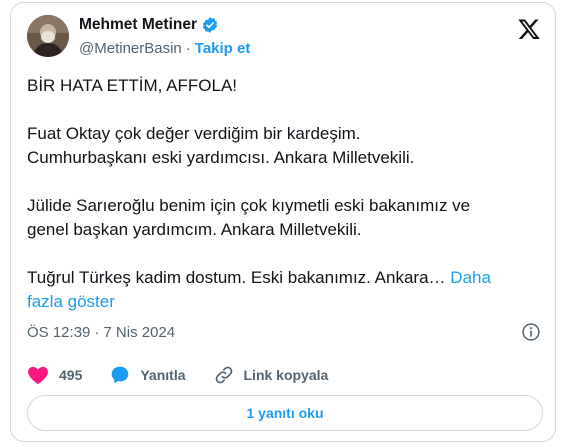 Image resolution: width=566 pixels, height=447 pixels. What do you see at coordinates (139, 332) in the screenshot?
I see `tweet-date: 7 Nis 2024` at bounding box center [139, 332].